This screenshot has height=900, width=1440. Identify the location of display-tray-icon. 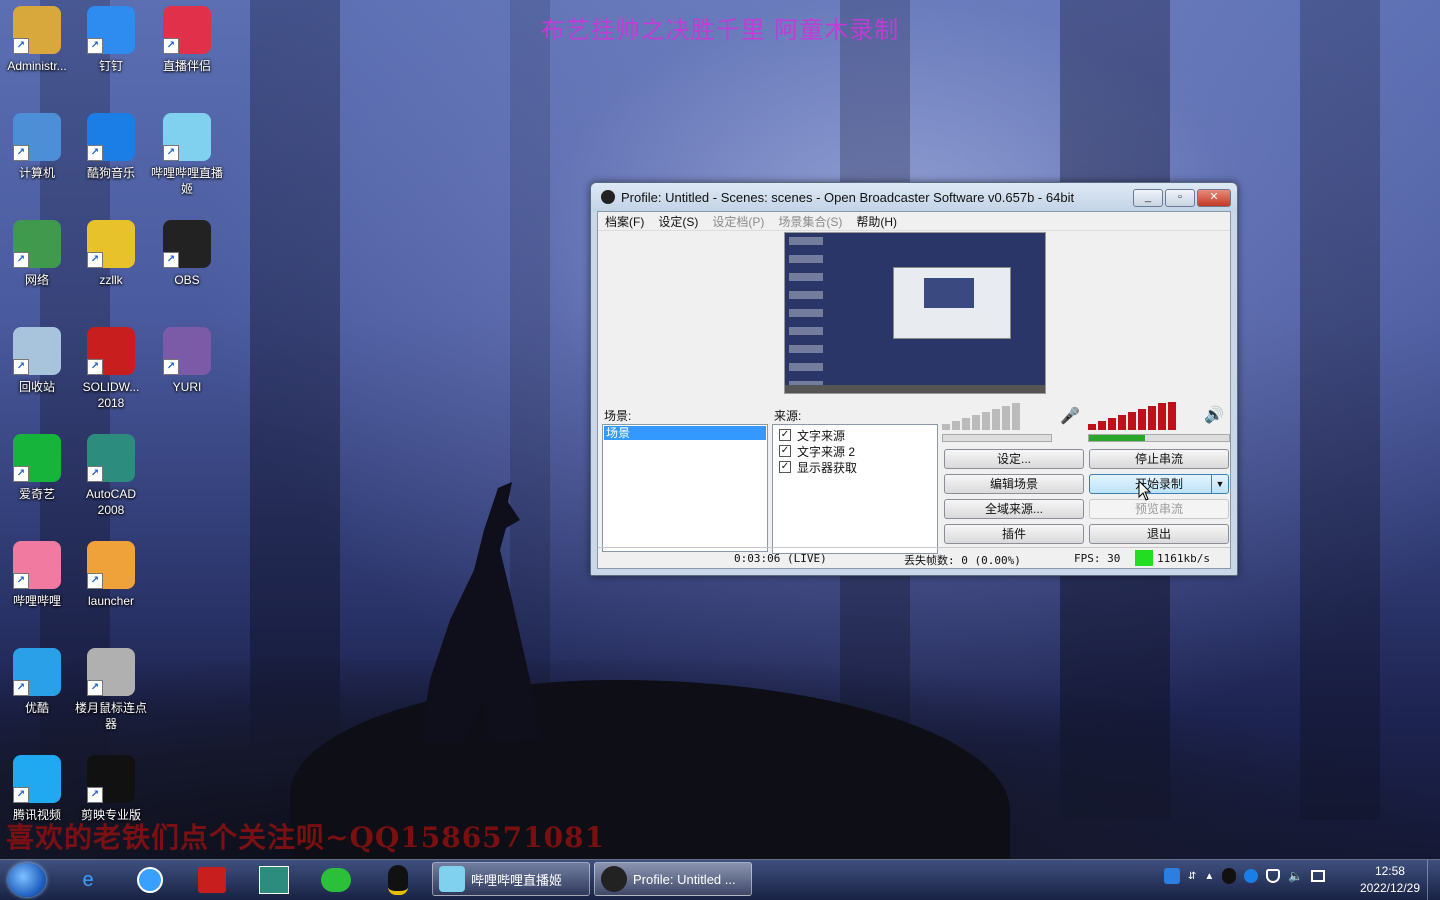
(1318, 876).